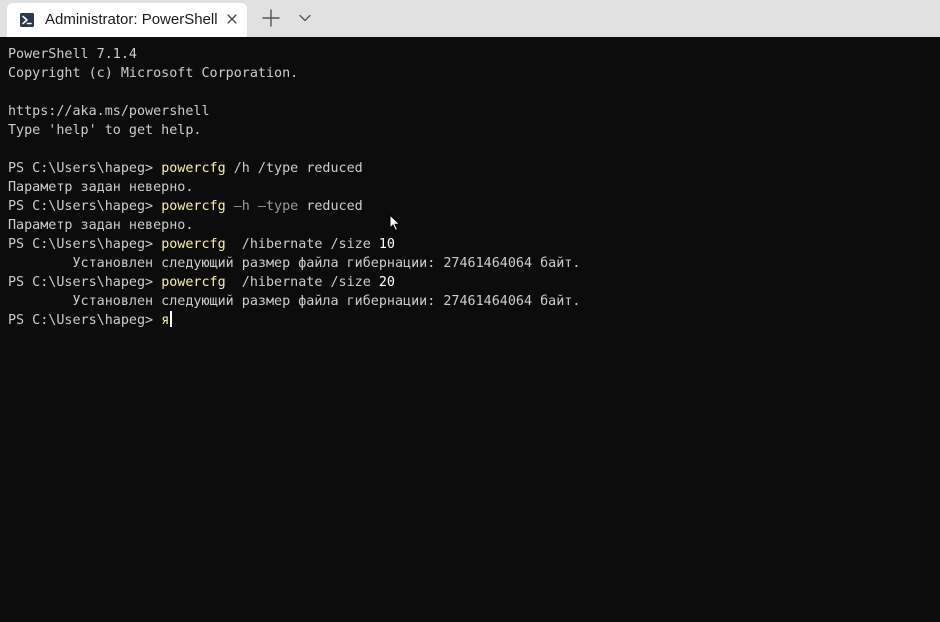 Image resolution: width=940 pixels, height=622 pixels. Describe the element at coordinates (153, 73) in the screenshot. I see `output-text: Copyright (c) Microsoft Corporation.` at that location.